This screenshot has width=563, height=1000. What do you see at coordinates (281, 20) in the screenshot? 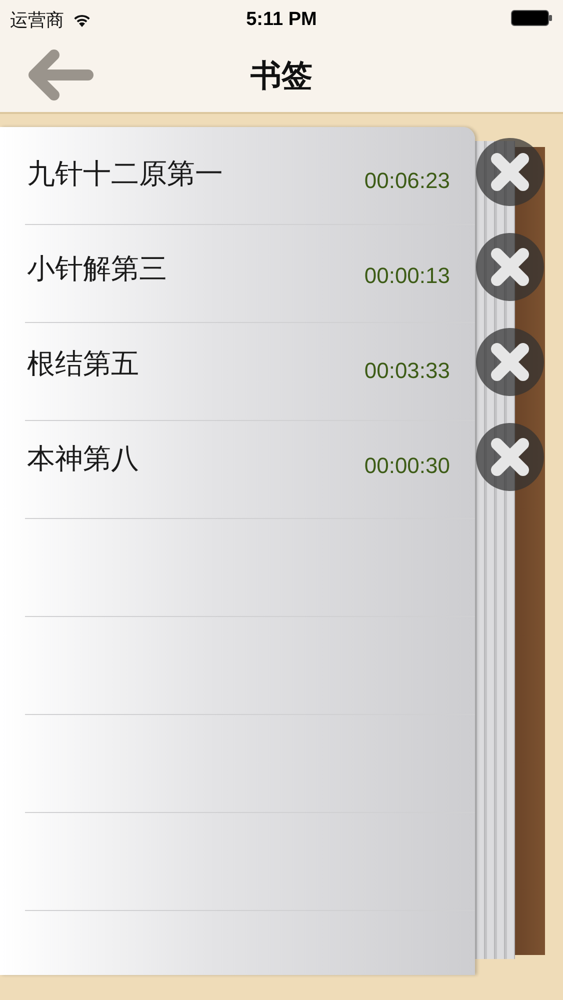
I see `clock-time: 5:11 PM` at bounding box center [281, 20].